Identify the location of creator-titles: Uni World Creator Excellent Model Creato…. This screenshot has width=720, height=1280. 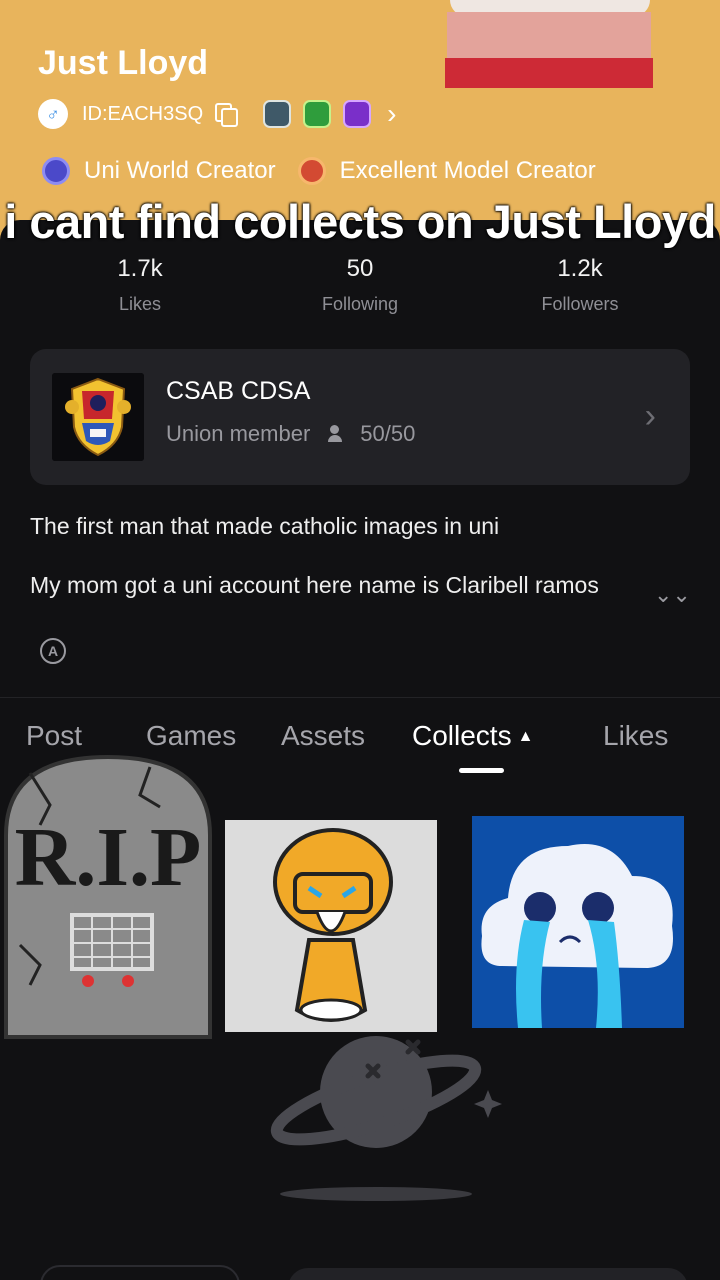
(319, 171).